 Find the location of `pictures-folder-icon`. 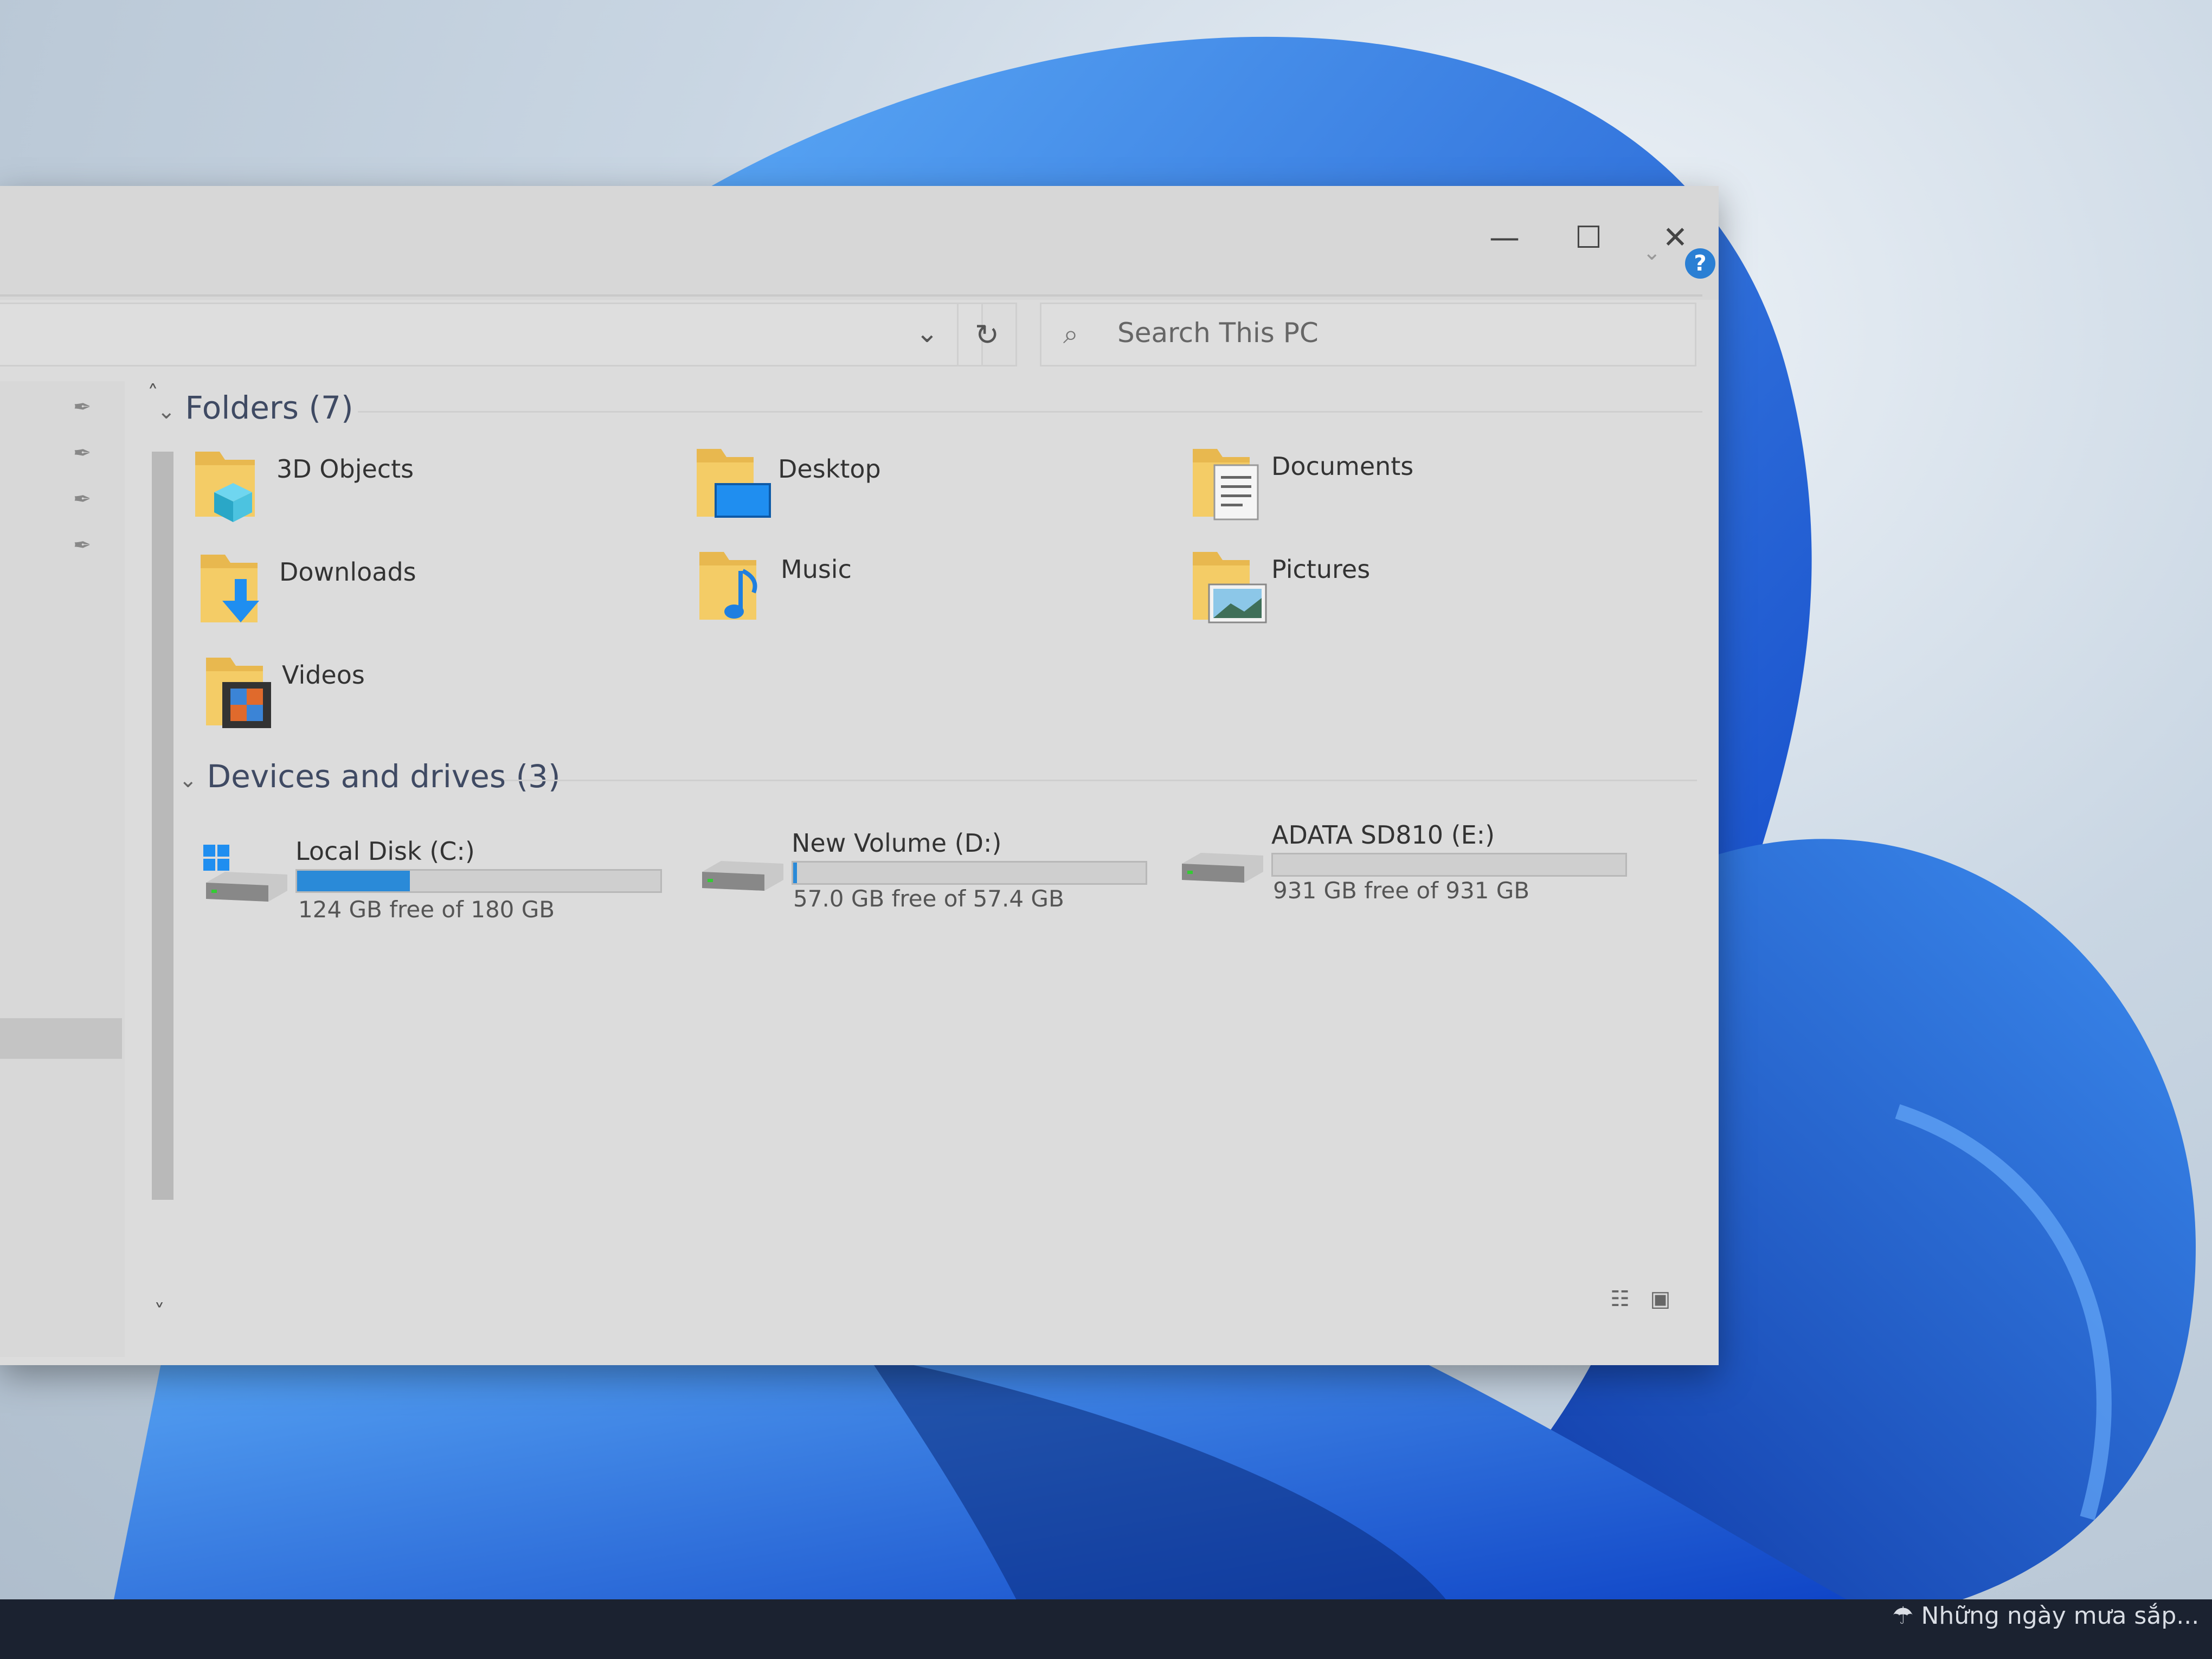

pictures-folder-icon is located at coordinates (1230, 587).